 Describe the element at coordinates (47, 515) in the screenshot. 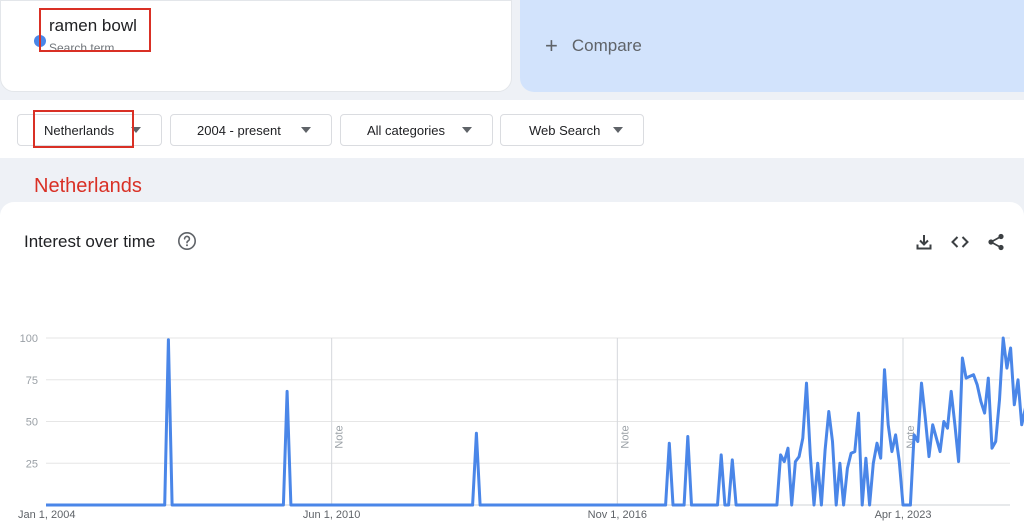

I see `x-tick-label: Jan 1, 2004` at that location.